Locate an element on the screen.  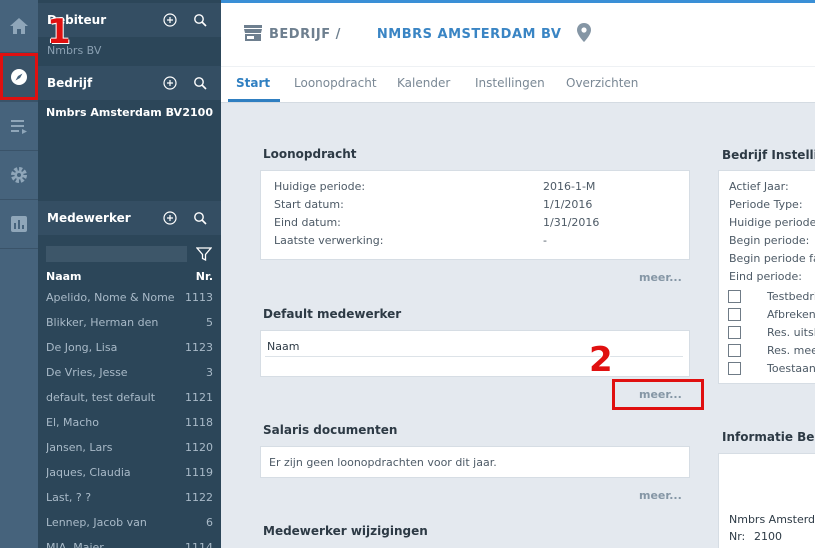
employee-nr: 3 is located at coordinates (209, 372).